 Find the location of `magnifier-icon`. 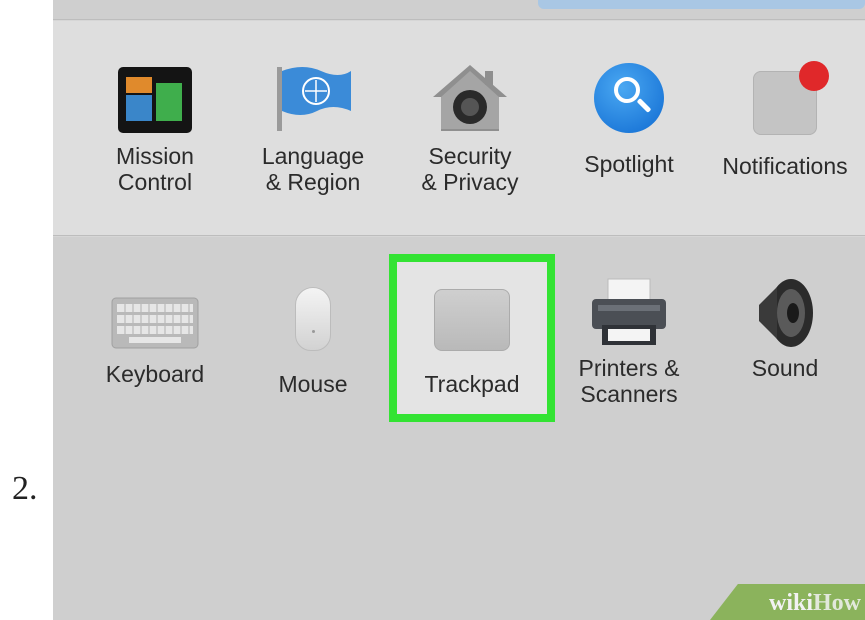

magnifier-icon is located at coordinates (629, 98).